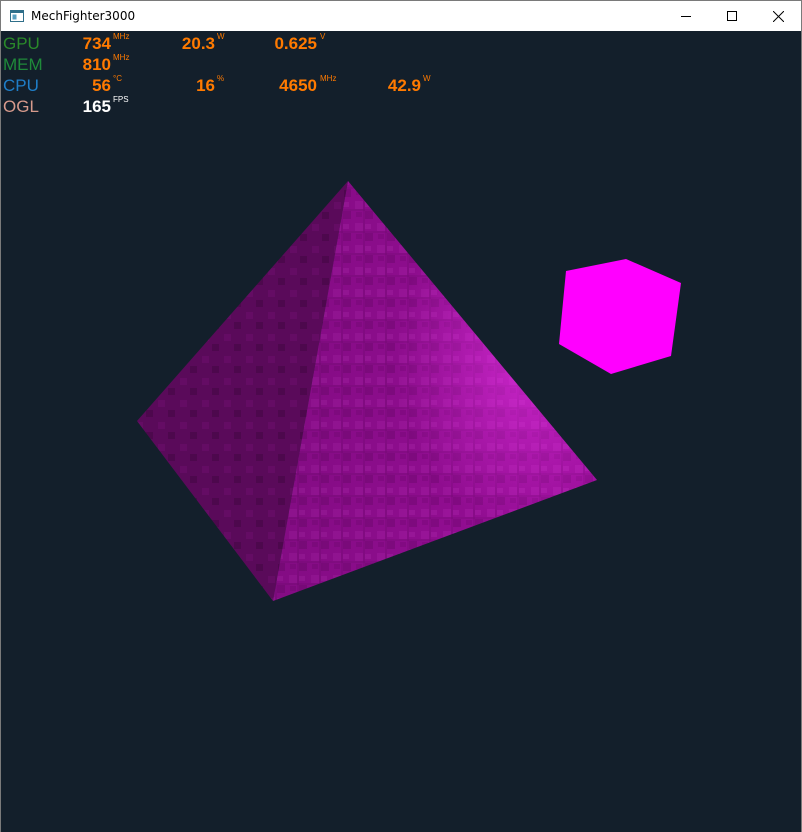 This screenshot has width=802, height=832. I want to click on magenta-cube, so click(620, 316).